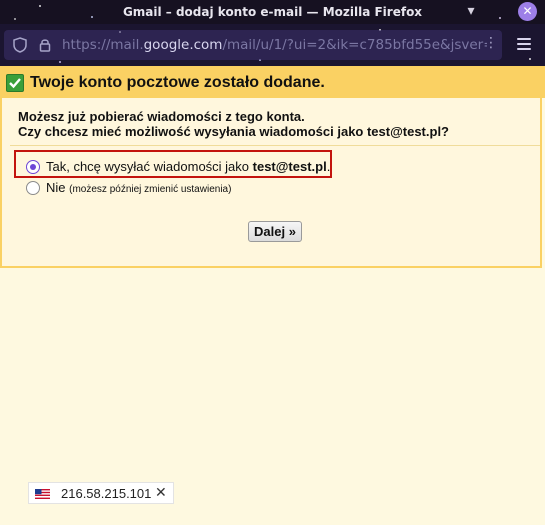  I want to click on url-suffix: /mail/u/1/?ui=2&ik=c785bfd55e&jsver=1, so click(354, 45).